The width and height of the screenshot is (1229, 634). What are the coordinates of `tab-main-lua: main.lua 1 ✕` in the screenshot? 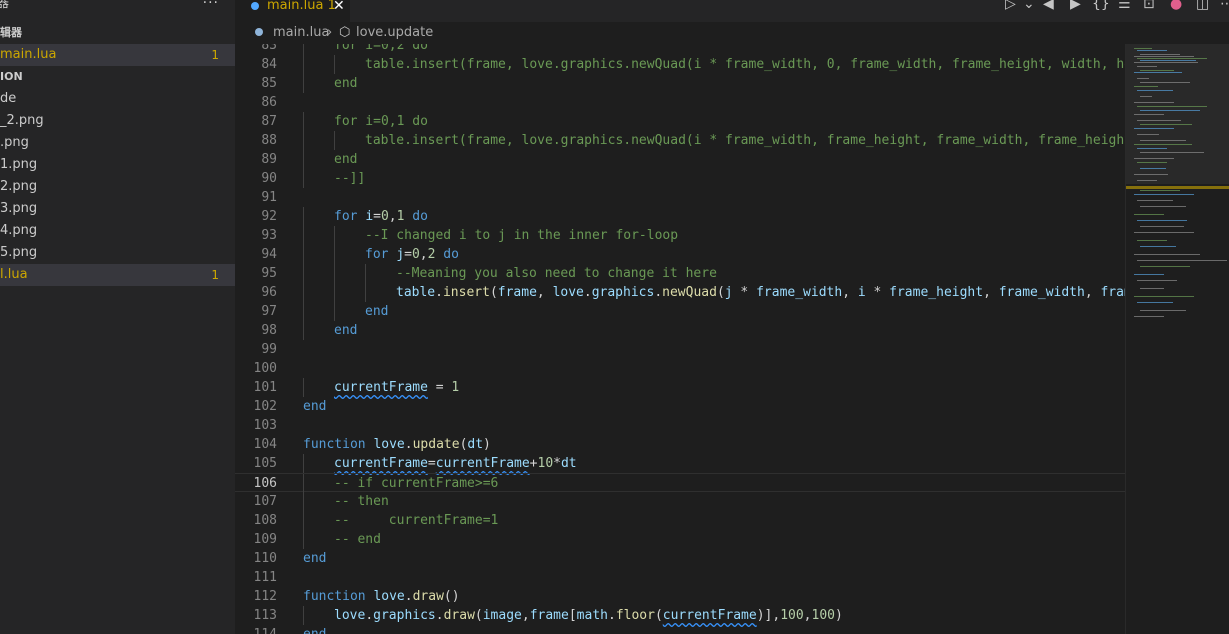 It's located at (292, 11).